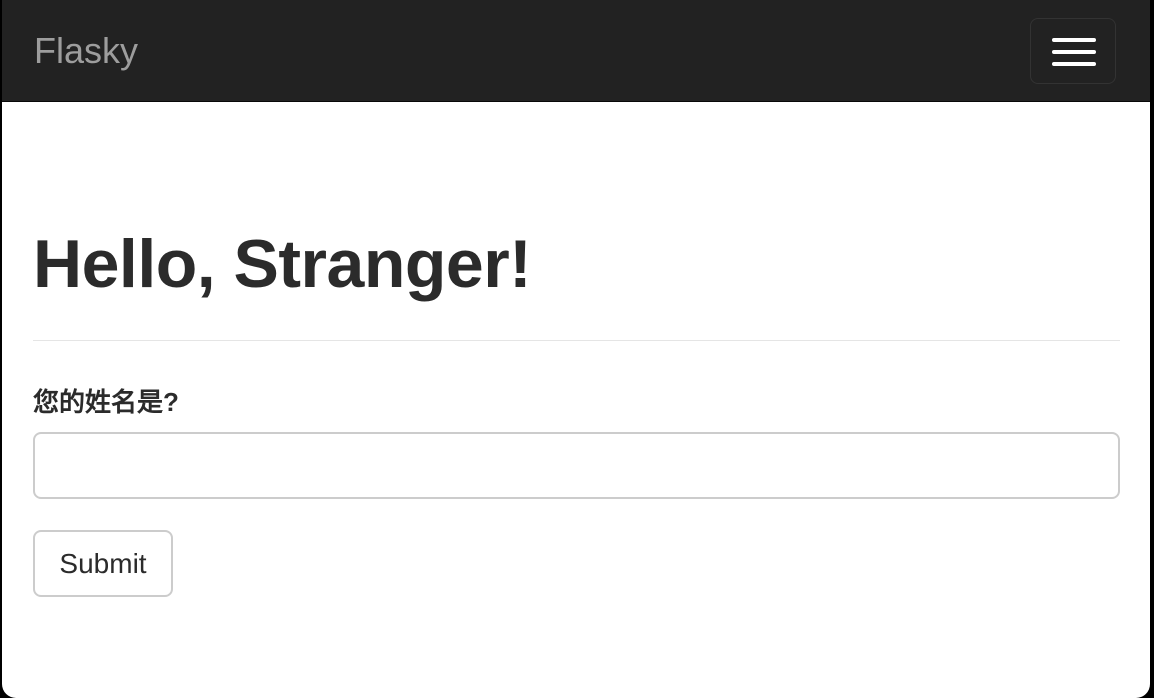 This screenshot has width=1154, height=698. Describe the element at coordinates (576, 465) in the screenshot. I see `name-input` at that location.